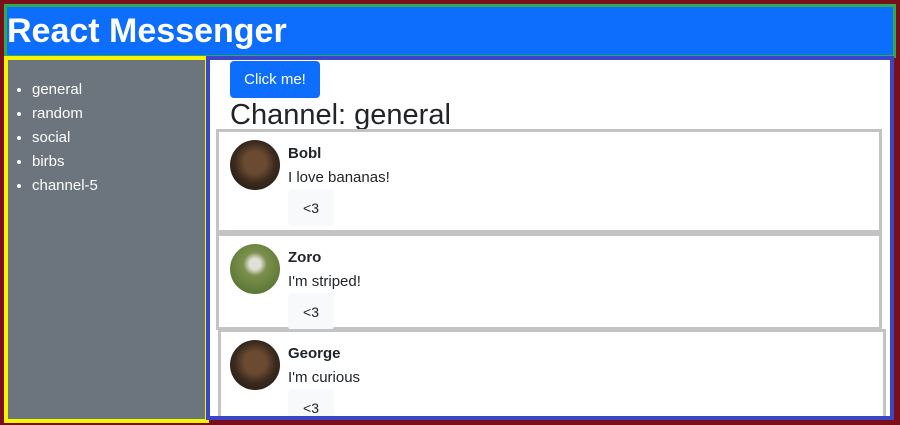  Describe the element at coordinates (275, 79) in the screenshot. I see `click-me-button: Click me!` at that location.